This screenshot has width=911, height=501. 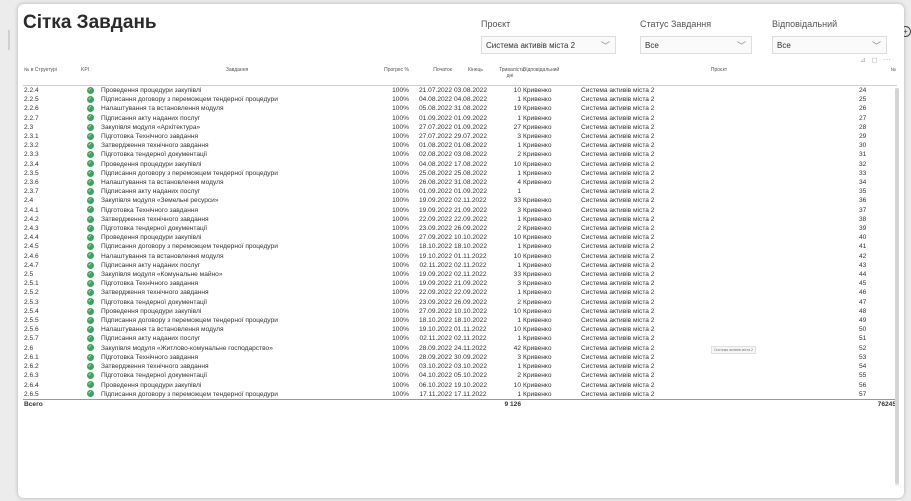 I want to click on col-structure-no: № в Структурі, so click(x=51, y=75).